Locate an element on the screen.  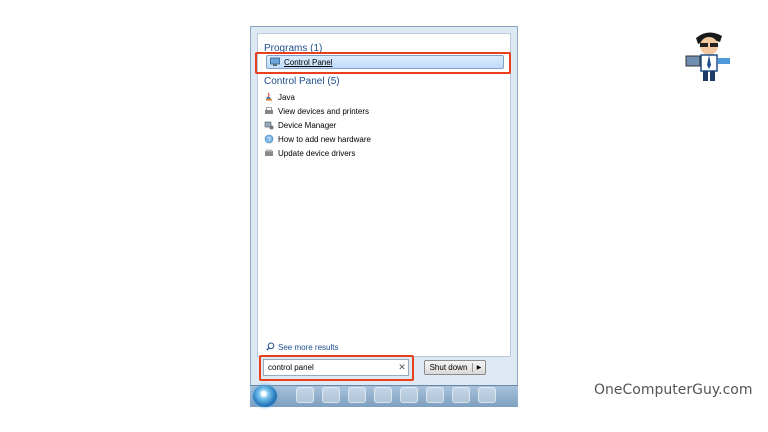
help-icon: ? is located at coordinates (269, 139).